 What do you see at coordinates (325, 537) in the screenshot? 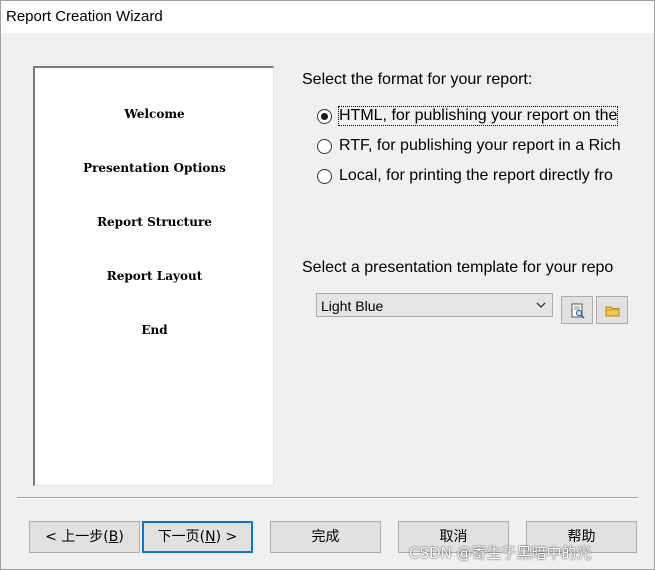
I see `finish-button: 完成` at bounding box center [325, 537].